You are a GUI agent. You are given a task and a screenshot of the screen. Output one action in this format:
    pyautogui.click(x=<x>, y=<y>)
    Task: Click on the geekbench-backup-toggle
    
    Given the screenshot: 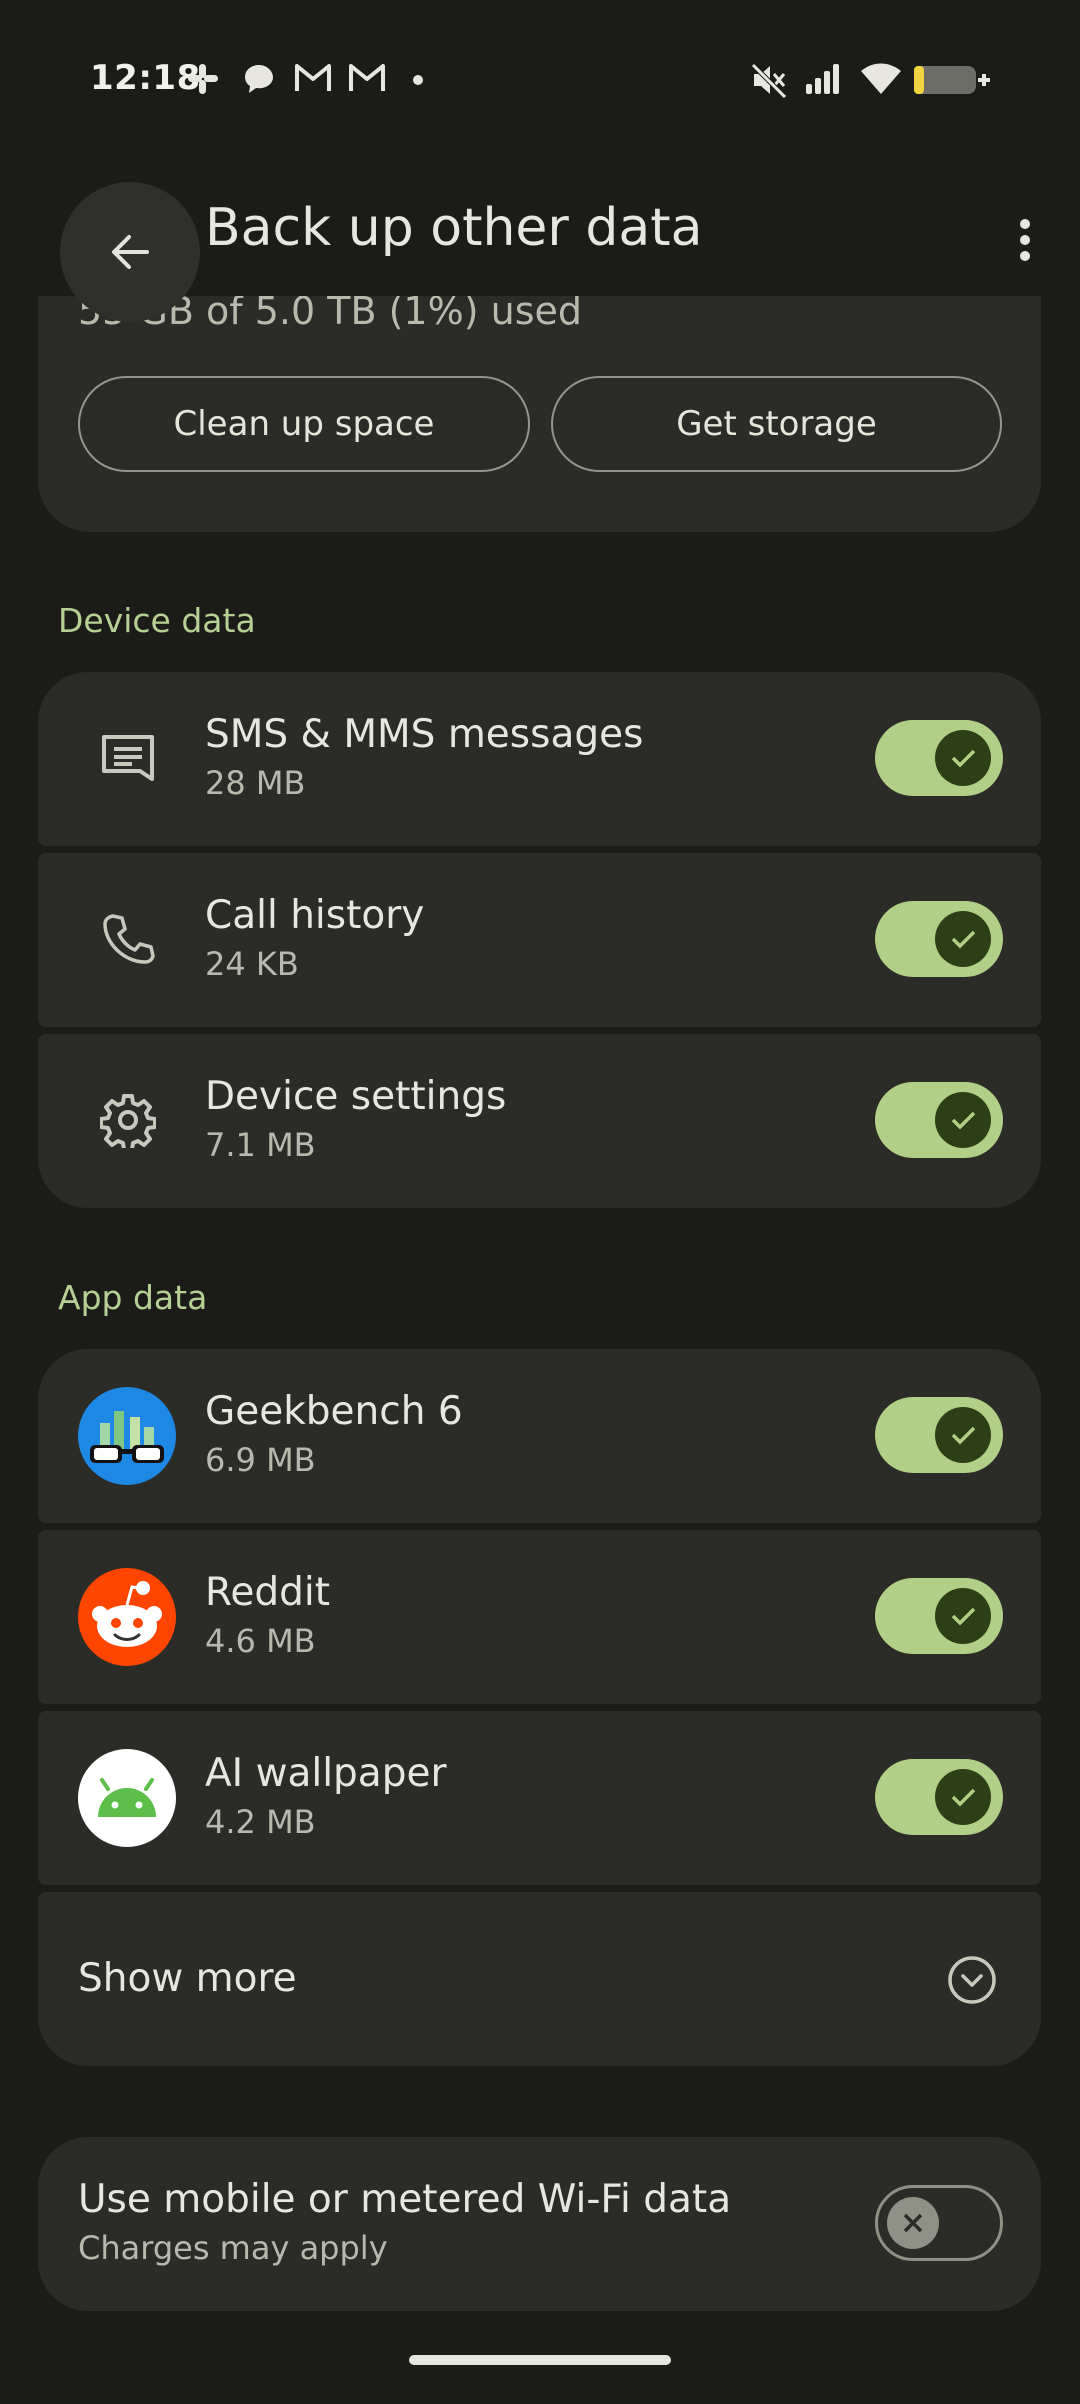 What is the action you would take?
    pyautogui.click(x=939, y=1435)
    